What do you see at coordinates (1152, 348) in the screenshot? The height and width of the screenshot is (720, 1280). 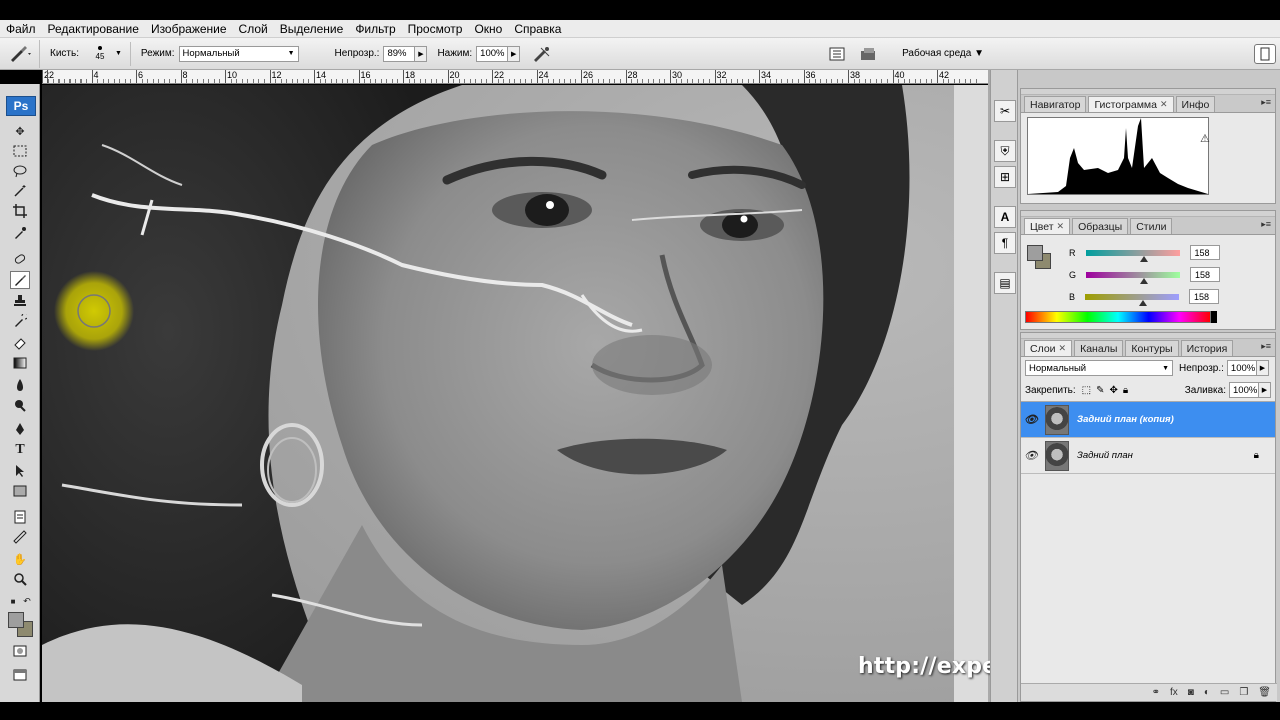 I see `tab-paths: Контуры` at bounding box center [1152, 348].